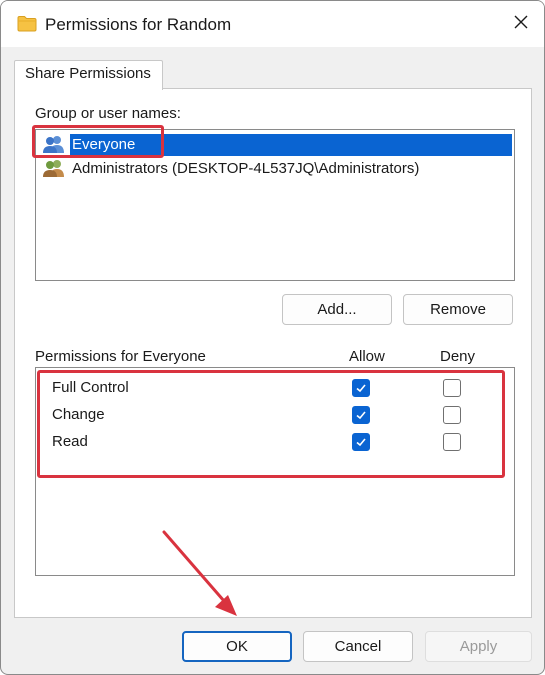  Describe the element at coordinates (452, 415) in the screenshot. I see `deny-change-checkbox` at that location.